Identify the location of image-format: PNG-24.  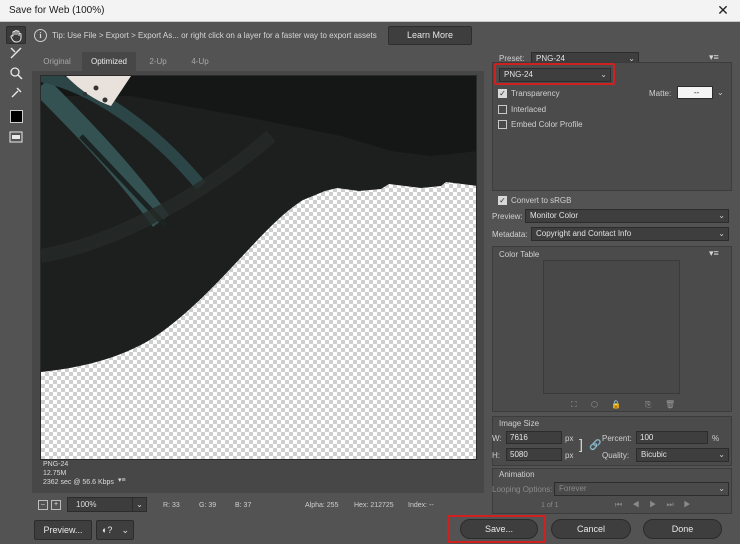
(56, 464).